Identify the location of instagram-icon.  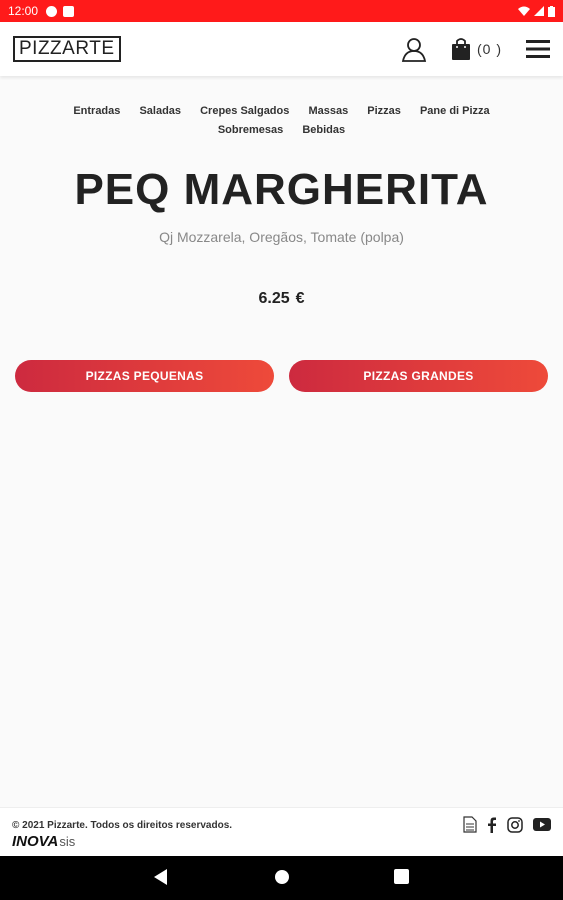
(515, 824).